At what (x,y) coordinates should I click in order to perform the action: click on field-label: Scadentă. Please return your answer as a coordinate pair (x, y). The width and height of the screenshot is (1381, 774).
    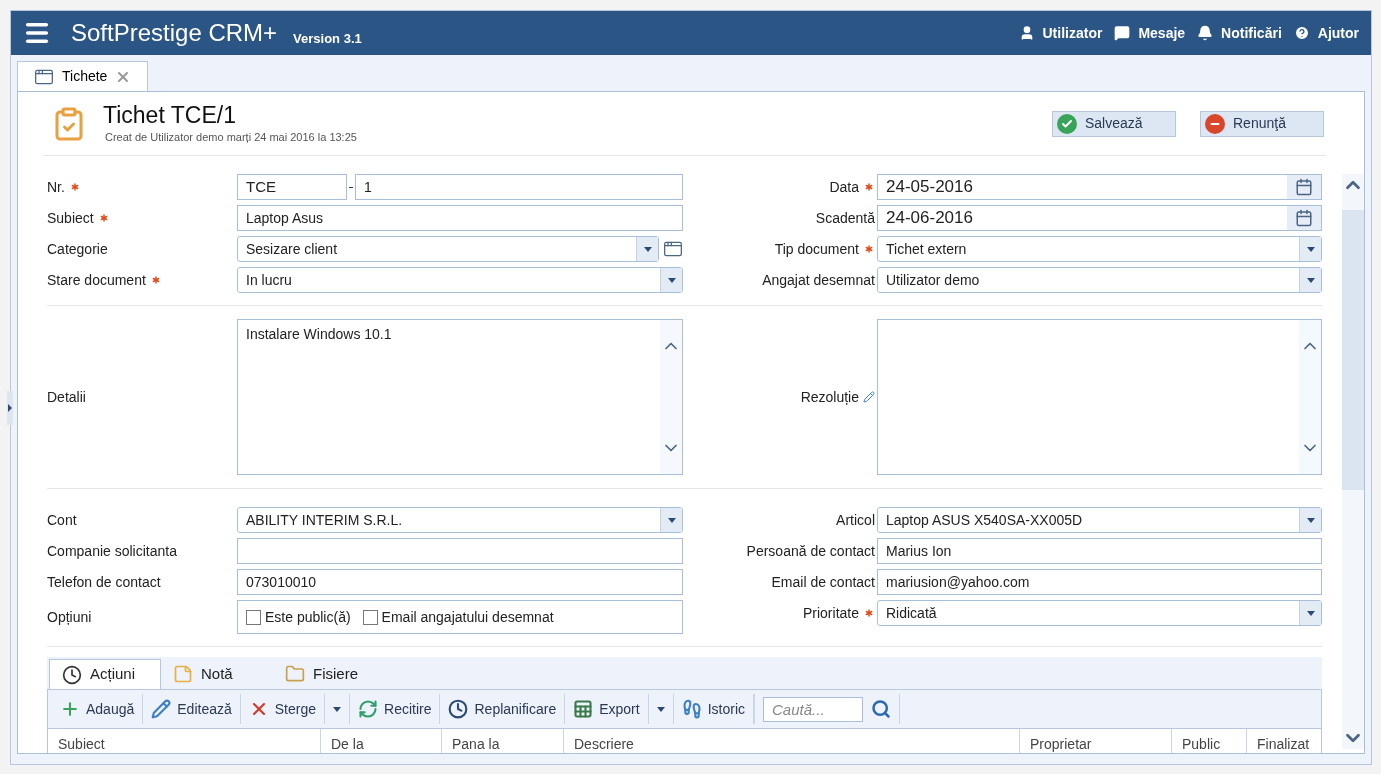
    Looking at the image, I should click on (845, 218).